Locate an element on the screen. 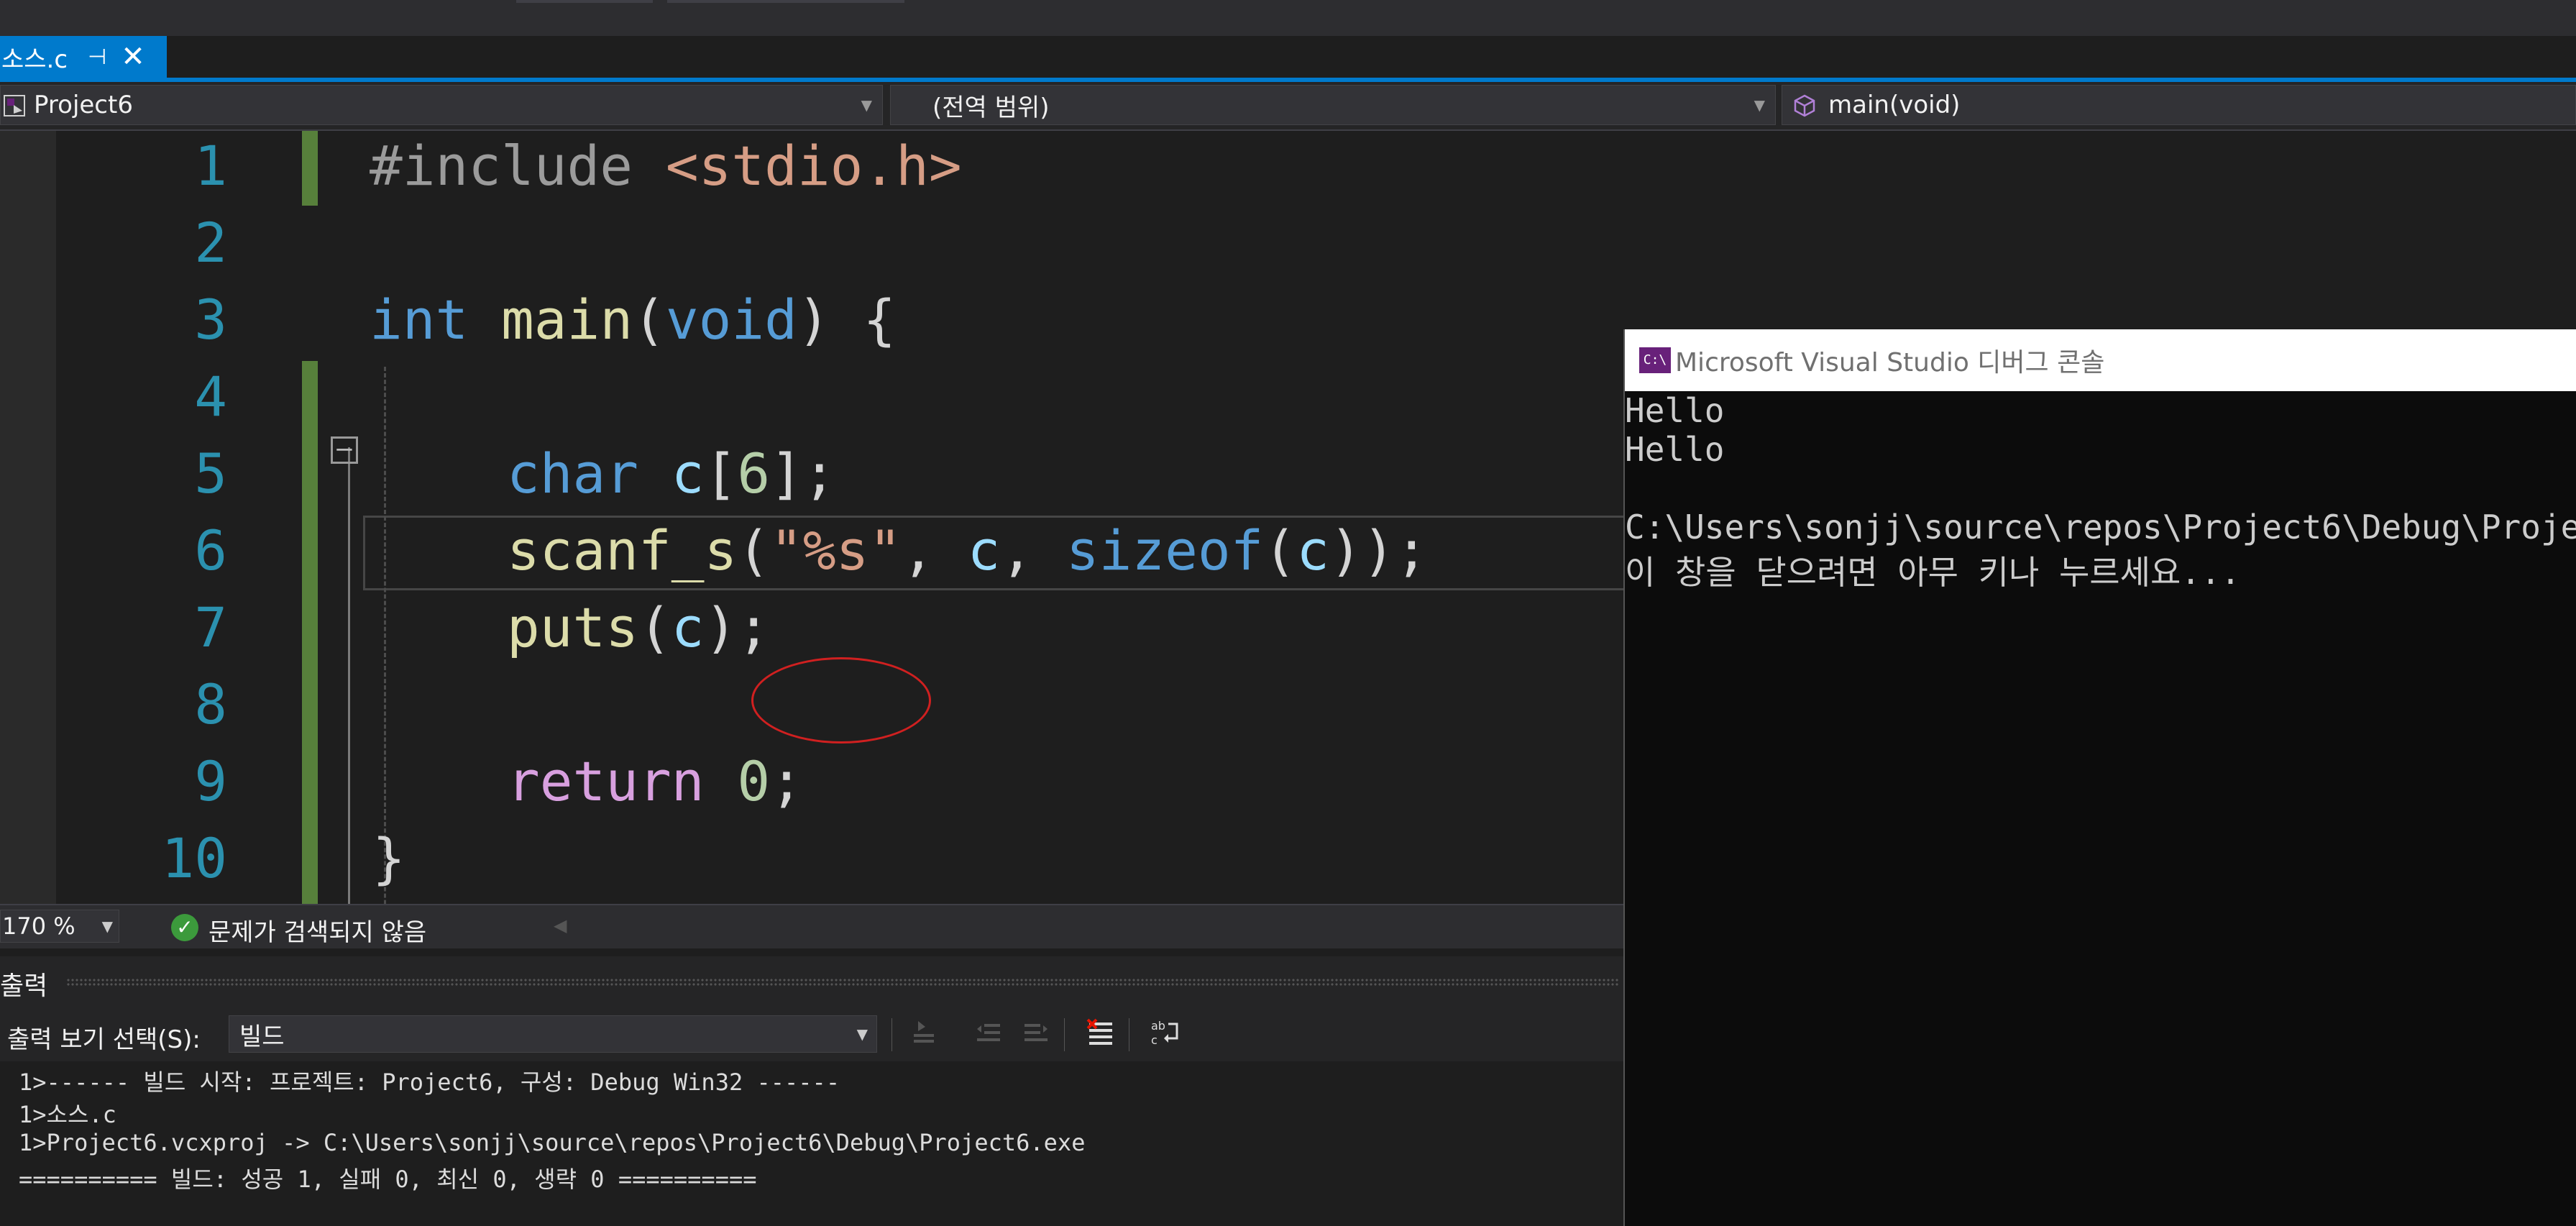 This screenshot has width=2576, height=1226. output-source-label: 출력 보기 선택(S): is located at coordinates (104, 1039).